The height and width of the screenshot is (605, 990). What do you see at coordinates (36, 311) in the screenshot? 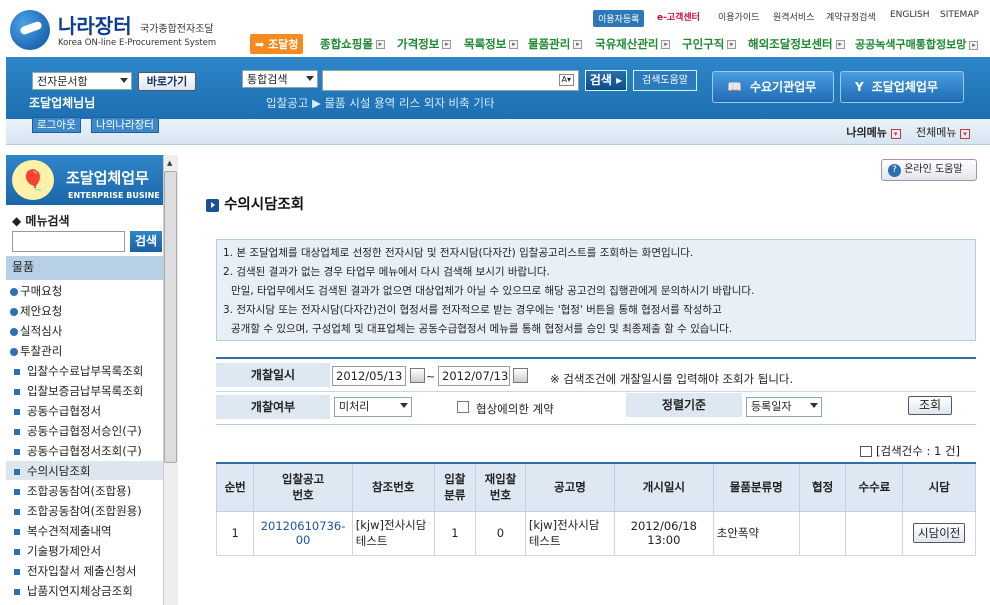
I see `sidebar-item-proposal-request: 제안요청` at bounding box center [36, 311].